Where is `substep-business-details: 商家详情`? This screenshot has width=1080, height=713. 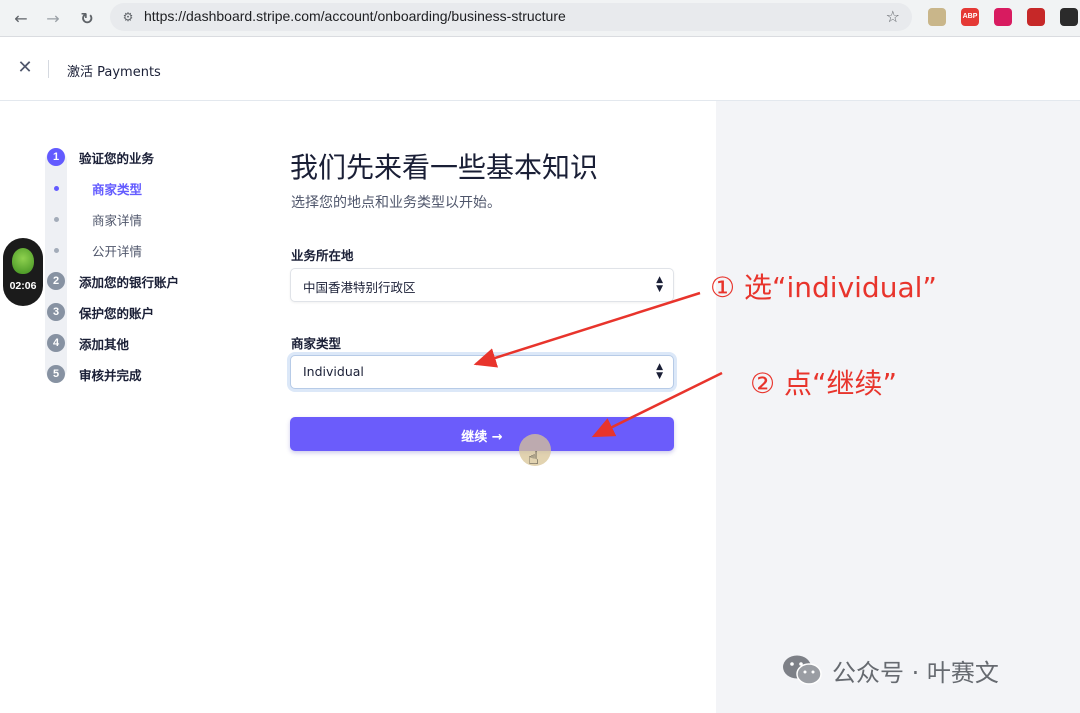 substep-business-details: 商家详情 is located at coordinates (93, 219).